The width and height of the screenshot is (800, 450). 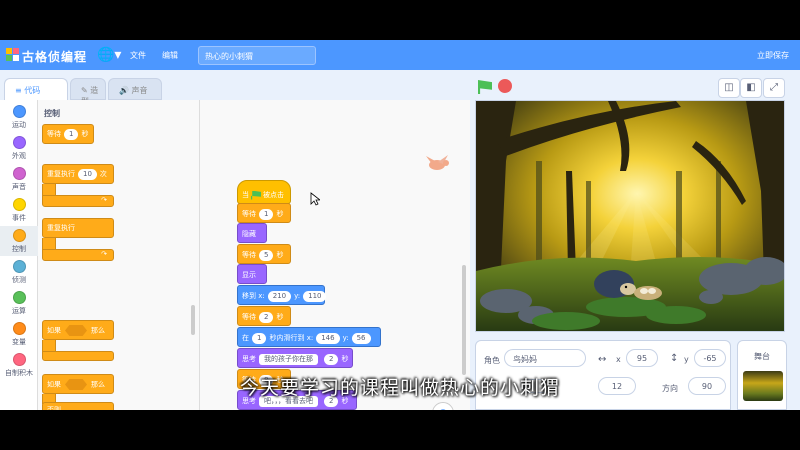 I want to click on x-position-input: 95, so click(x=642, y=358).